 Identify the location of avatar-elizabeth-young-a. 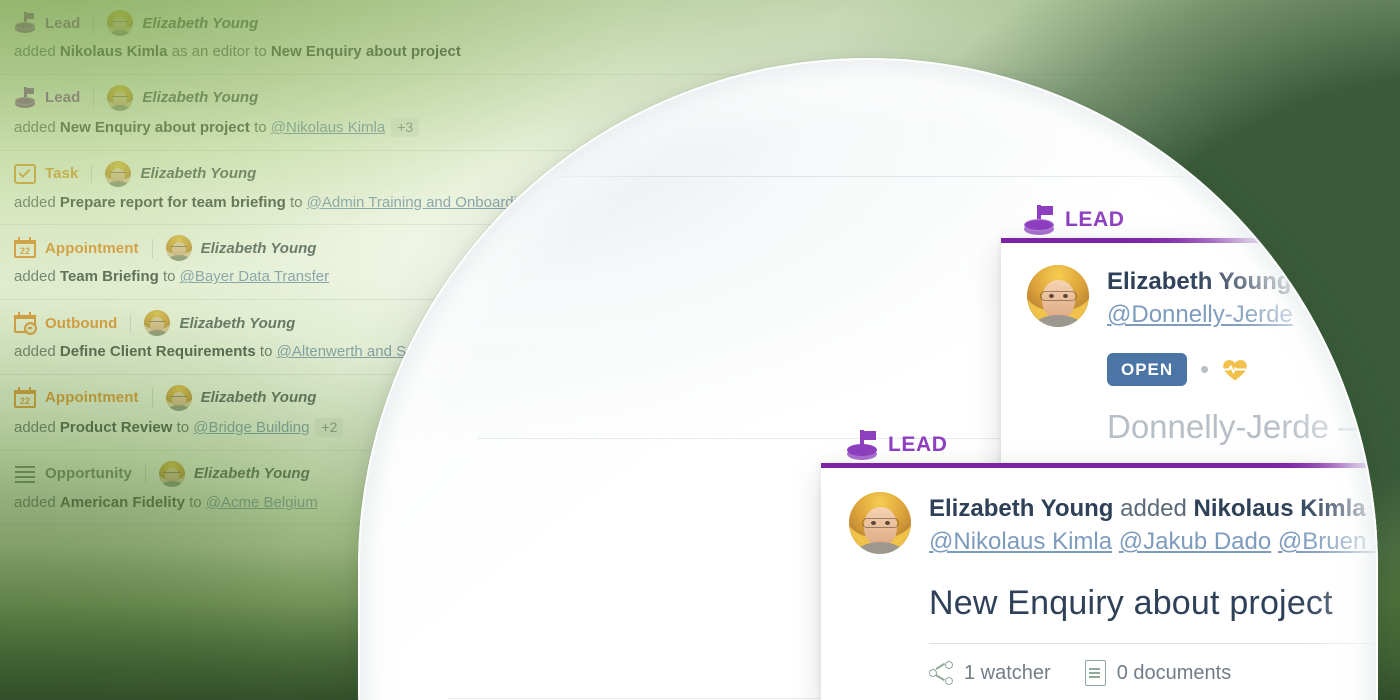
(1058, 296).